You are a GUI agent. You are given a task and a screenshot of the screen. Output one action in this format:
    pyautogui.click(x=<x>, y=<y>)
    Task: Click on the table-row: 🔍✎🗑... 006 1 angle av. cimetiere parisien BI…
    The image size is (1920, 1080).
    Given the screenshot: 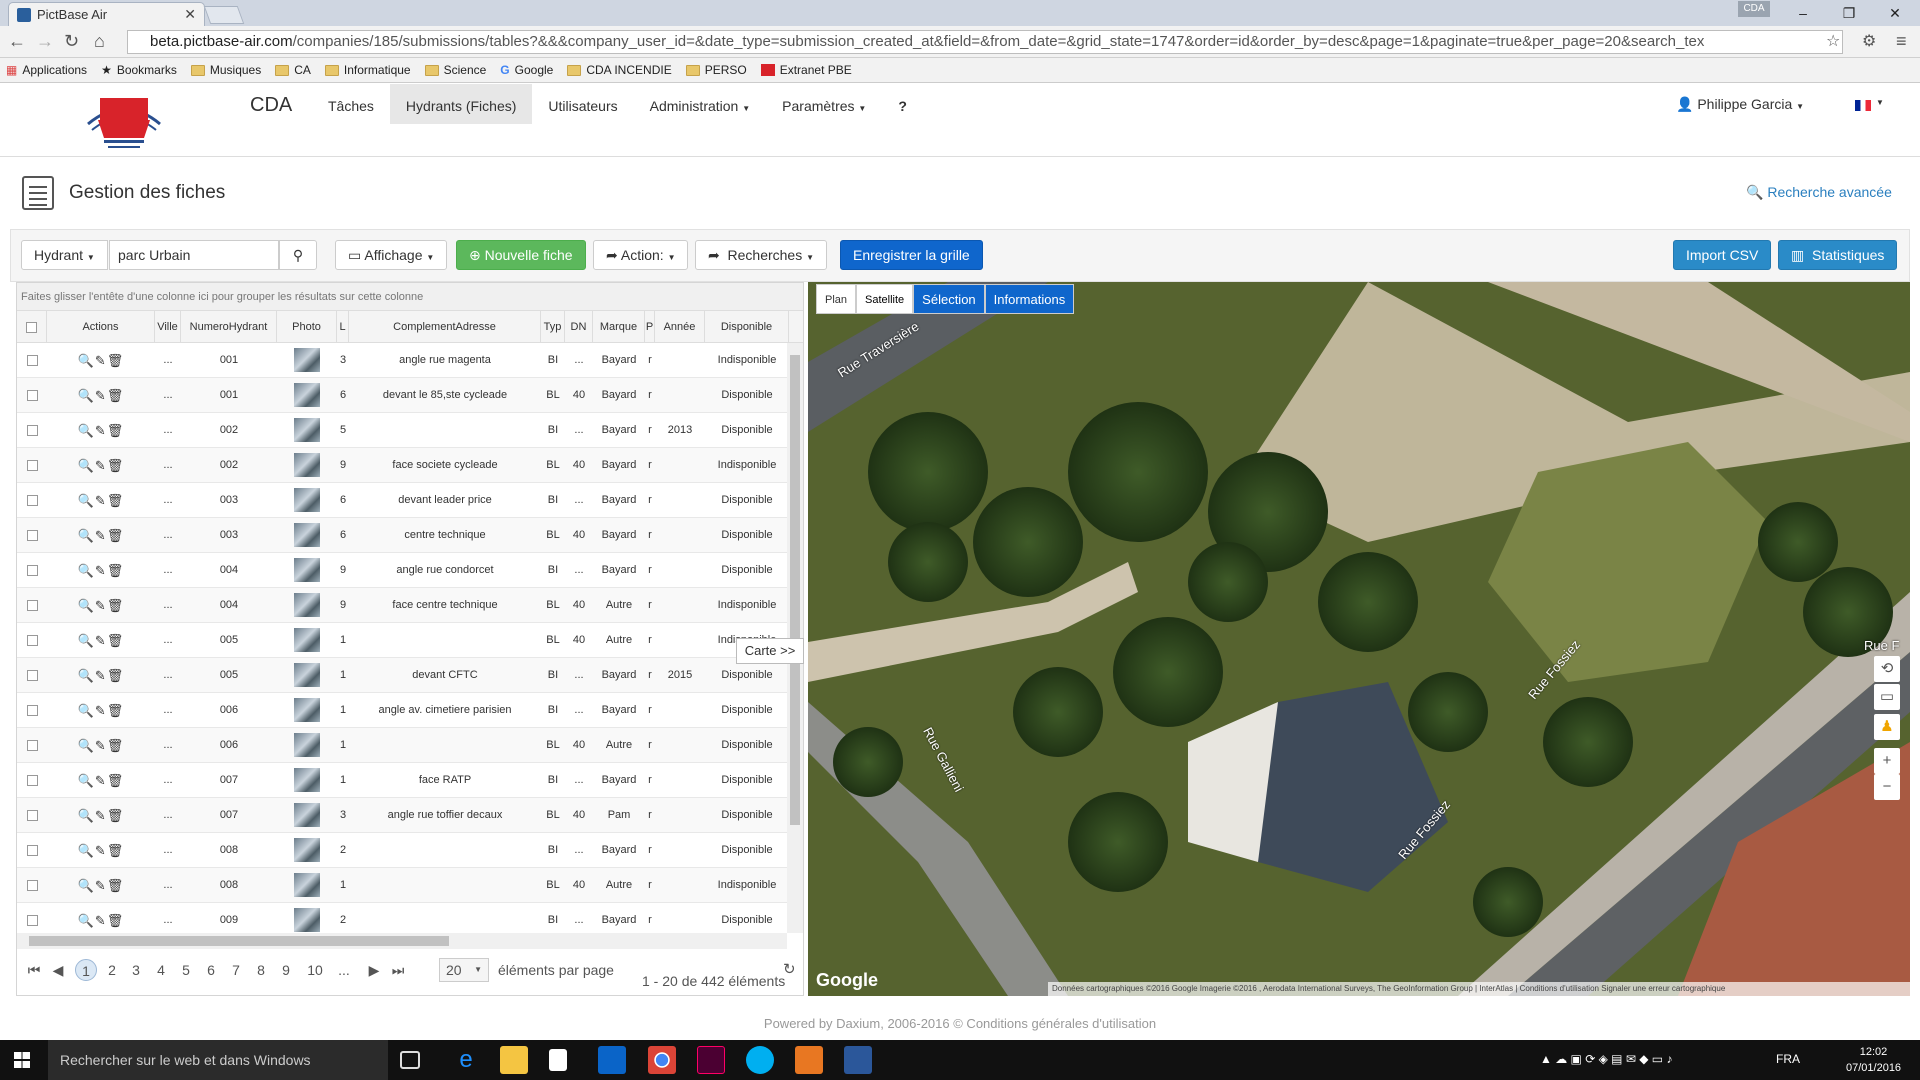 What is the action you would take?
    pyautogui.click(x=402, y=710)
    